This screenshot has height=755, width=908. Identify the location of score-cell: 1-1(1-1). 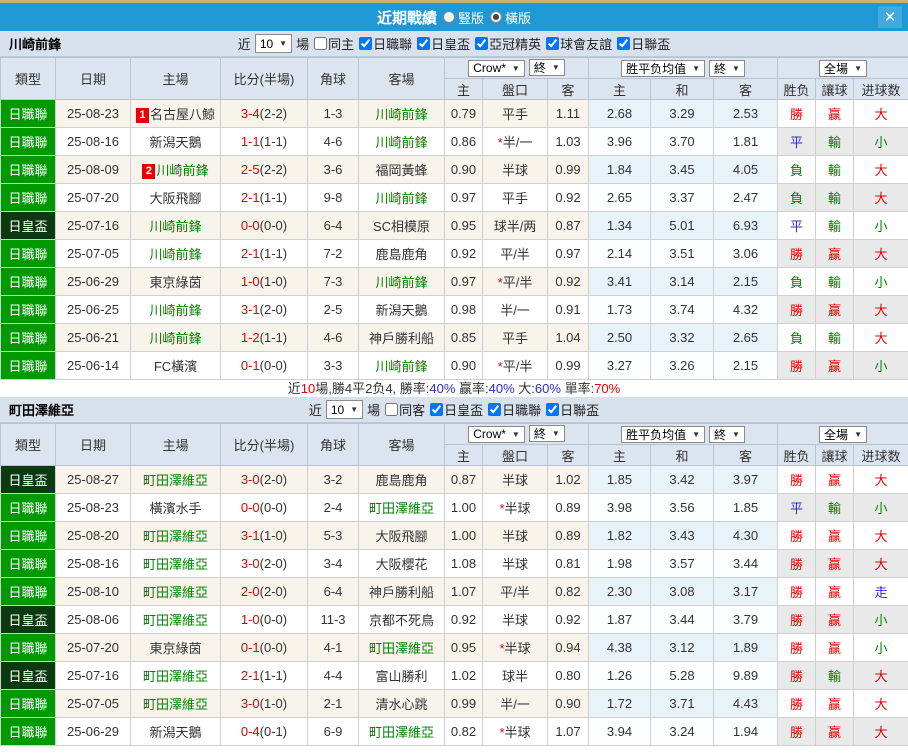
(264, 141).